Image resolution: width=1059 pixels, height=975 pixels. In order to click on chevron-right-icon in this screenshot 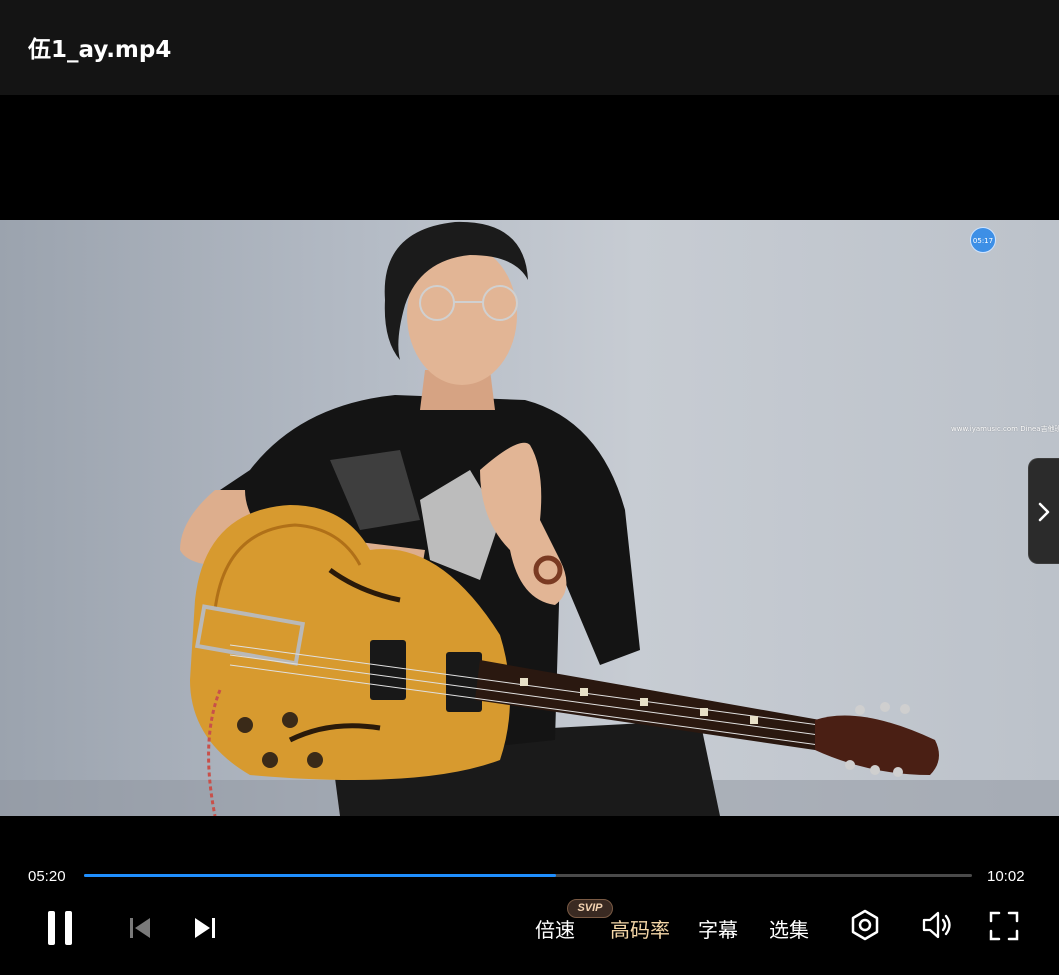, I will do `click(1044, 512)`.